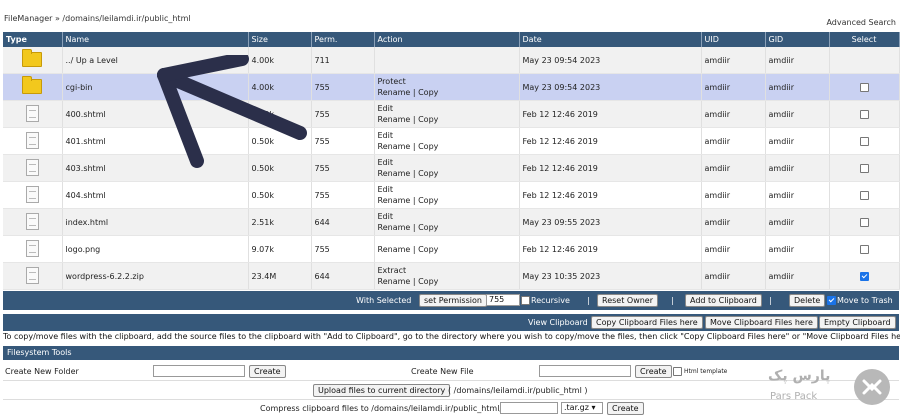  I want to click on primary-action-link: Extract, so click(447, 270).